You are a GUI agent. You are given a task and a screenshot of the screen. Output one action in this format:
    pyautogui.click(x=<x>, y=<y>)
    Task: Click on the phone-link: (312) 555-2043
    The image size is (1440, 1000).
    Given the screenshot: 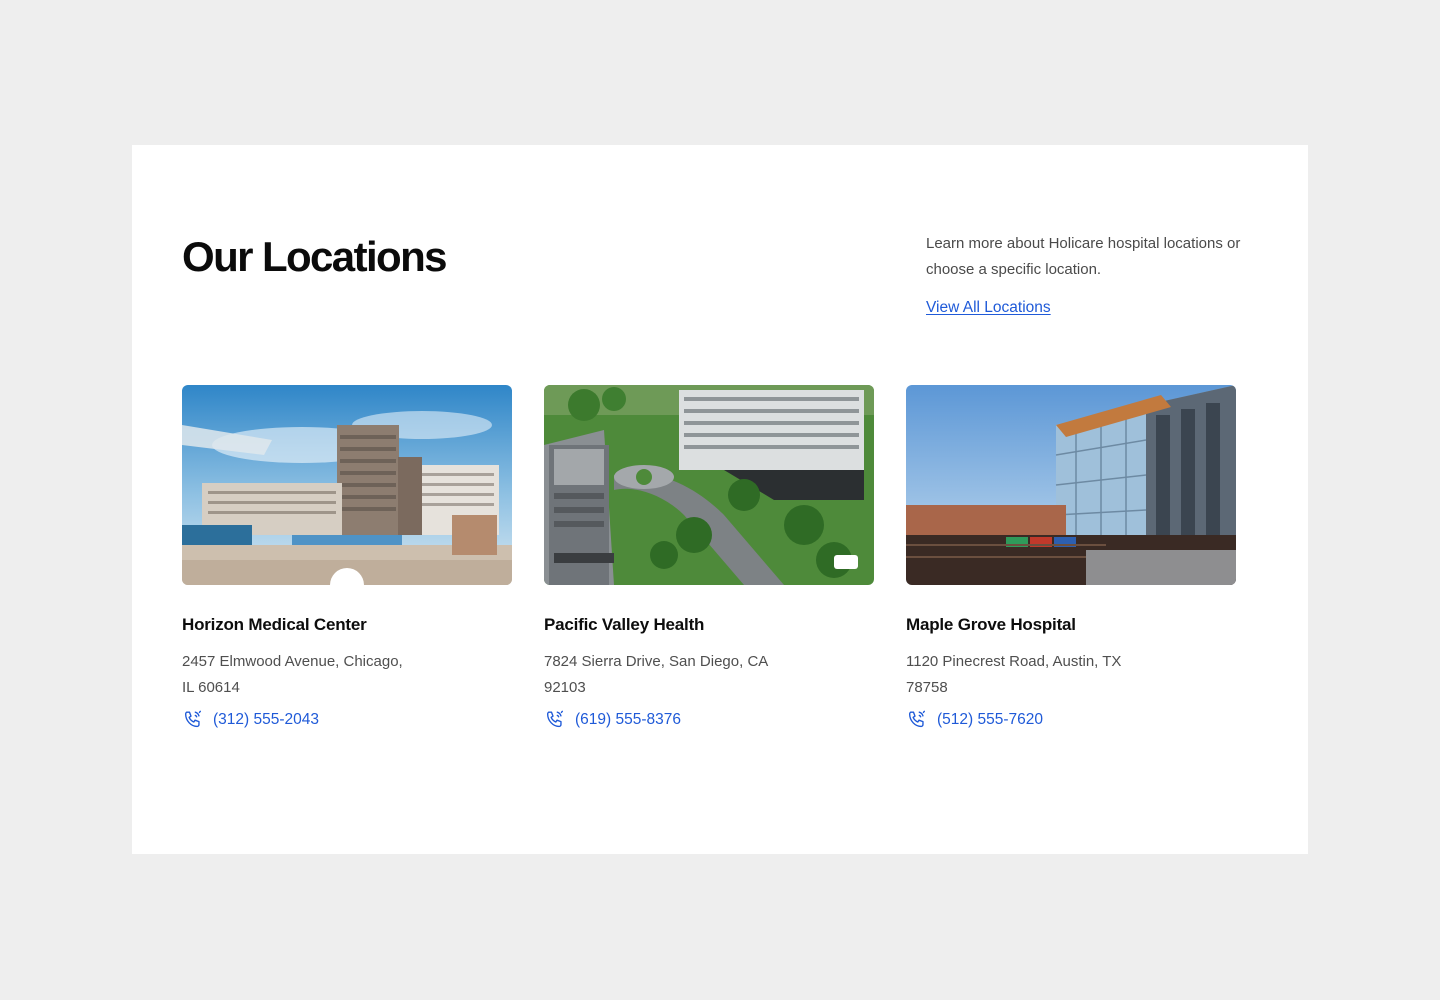 What is the action you would take?
    pyautogui.click(x=347, y=720)
    